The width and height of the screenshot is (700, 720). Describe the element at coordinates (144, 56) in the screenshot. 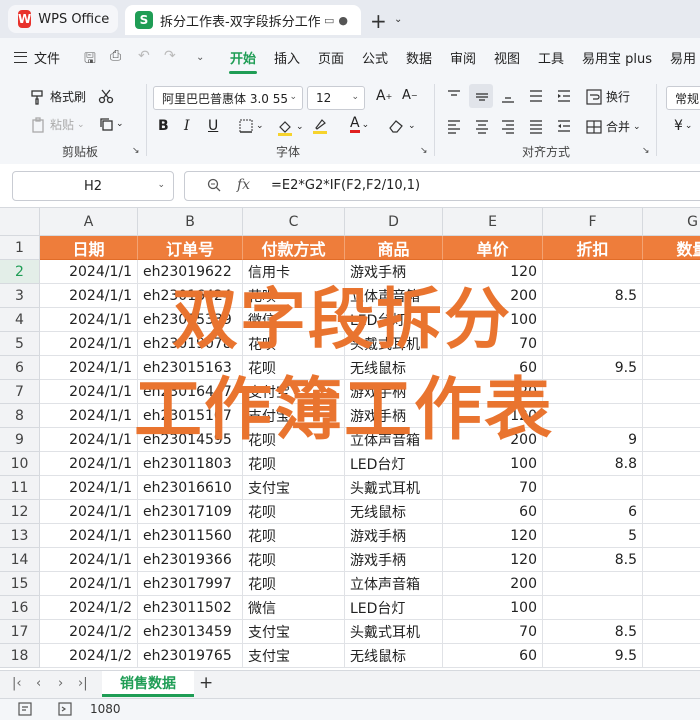

I see `undo-icon: ↶` at that location.